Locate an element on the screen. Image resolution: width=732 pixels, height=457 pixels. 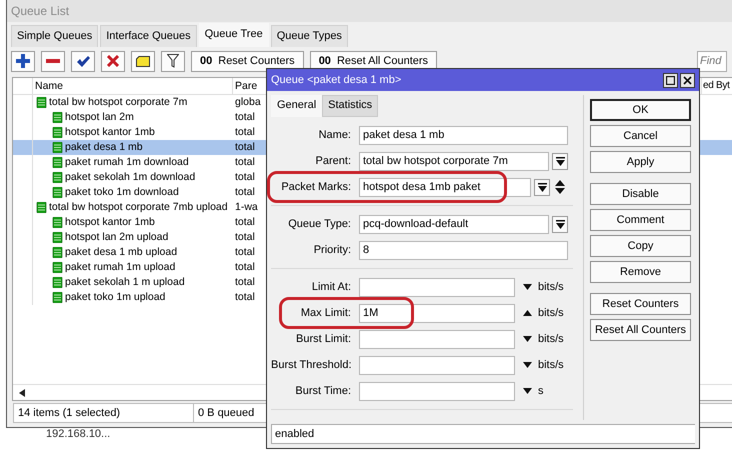
queue-name: paket sekolah 1 m upload is located at coordinates (125, 282).